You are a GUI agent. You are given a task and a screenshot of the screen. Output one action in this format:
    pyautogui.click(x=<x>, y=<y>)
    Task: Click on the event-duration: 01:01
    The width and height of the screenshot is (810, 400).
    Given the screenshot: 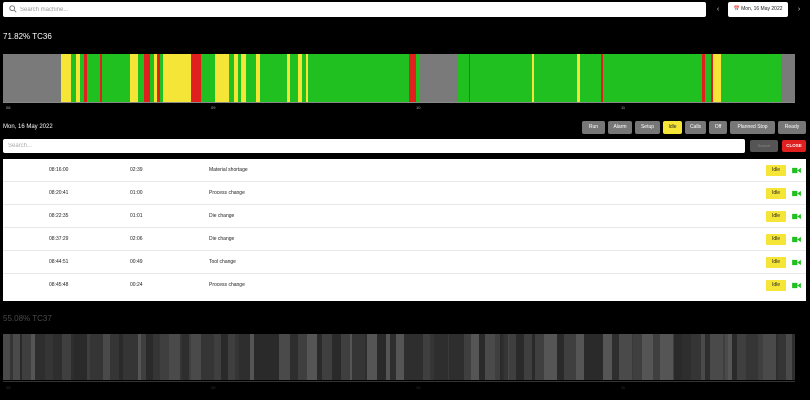 What is the action you would take?
    pyautogui.click(x=136, y=216)
    